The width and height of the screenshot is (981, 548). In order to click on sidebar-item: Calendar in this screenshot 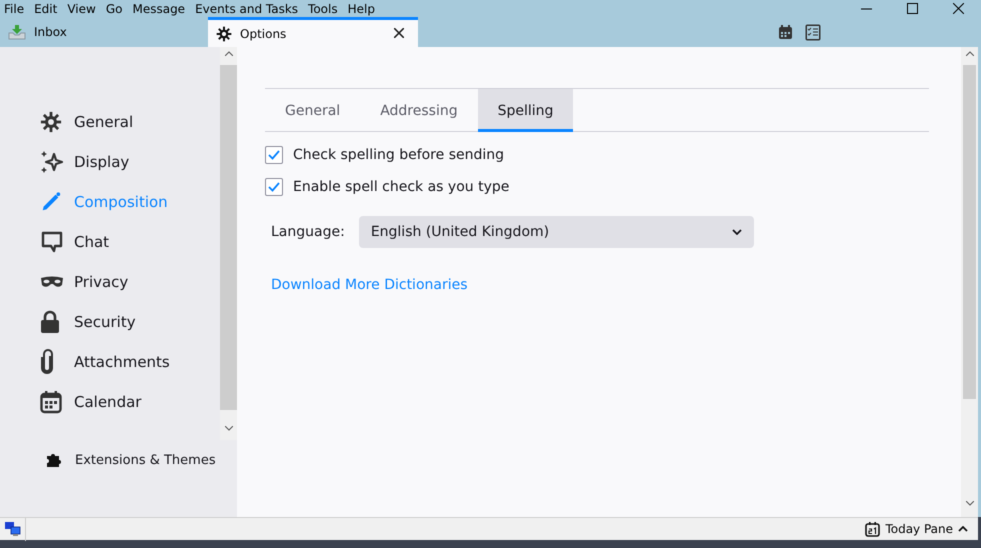, I will do `click(130, 402)`.